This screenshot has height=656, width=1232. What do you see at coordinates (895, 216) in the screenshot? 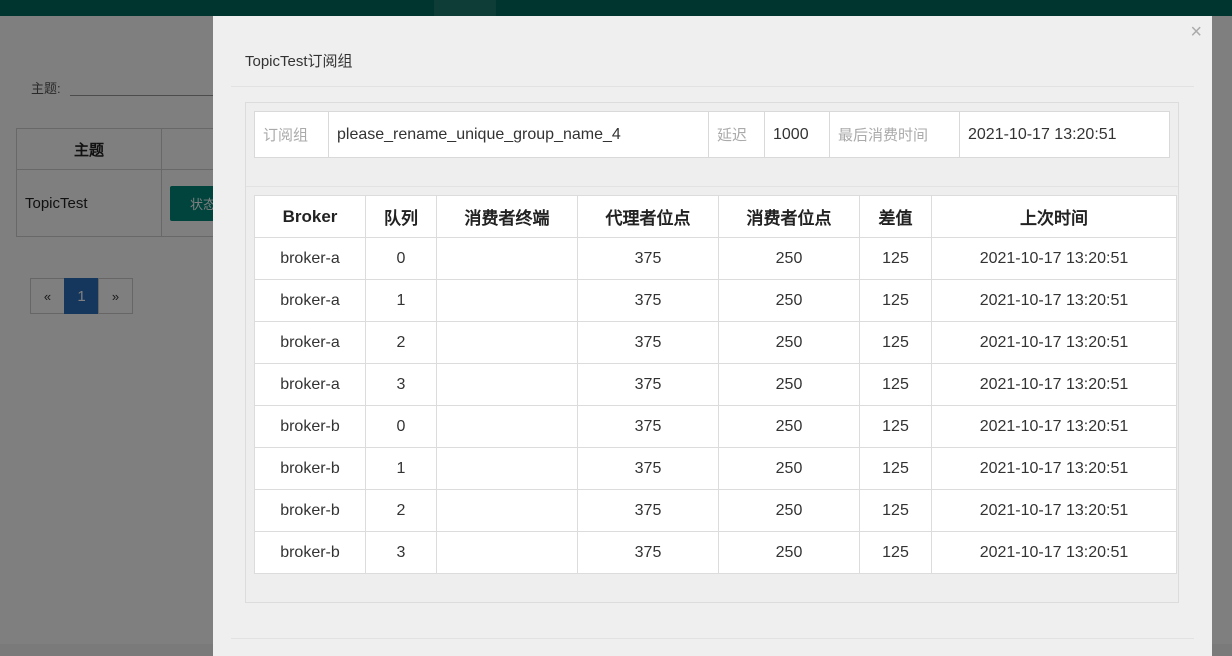
I see `diff-column-header: 差值` at bounding box center [895, 216].